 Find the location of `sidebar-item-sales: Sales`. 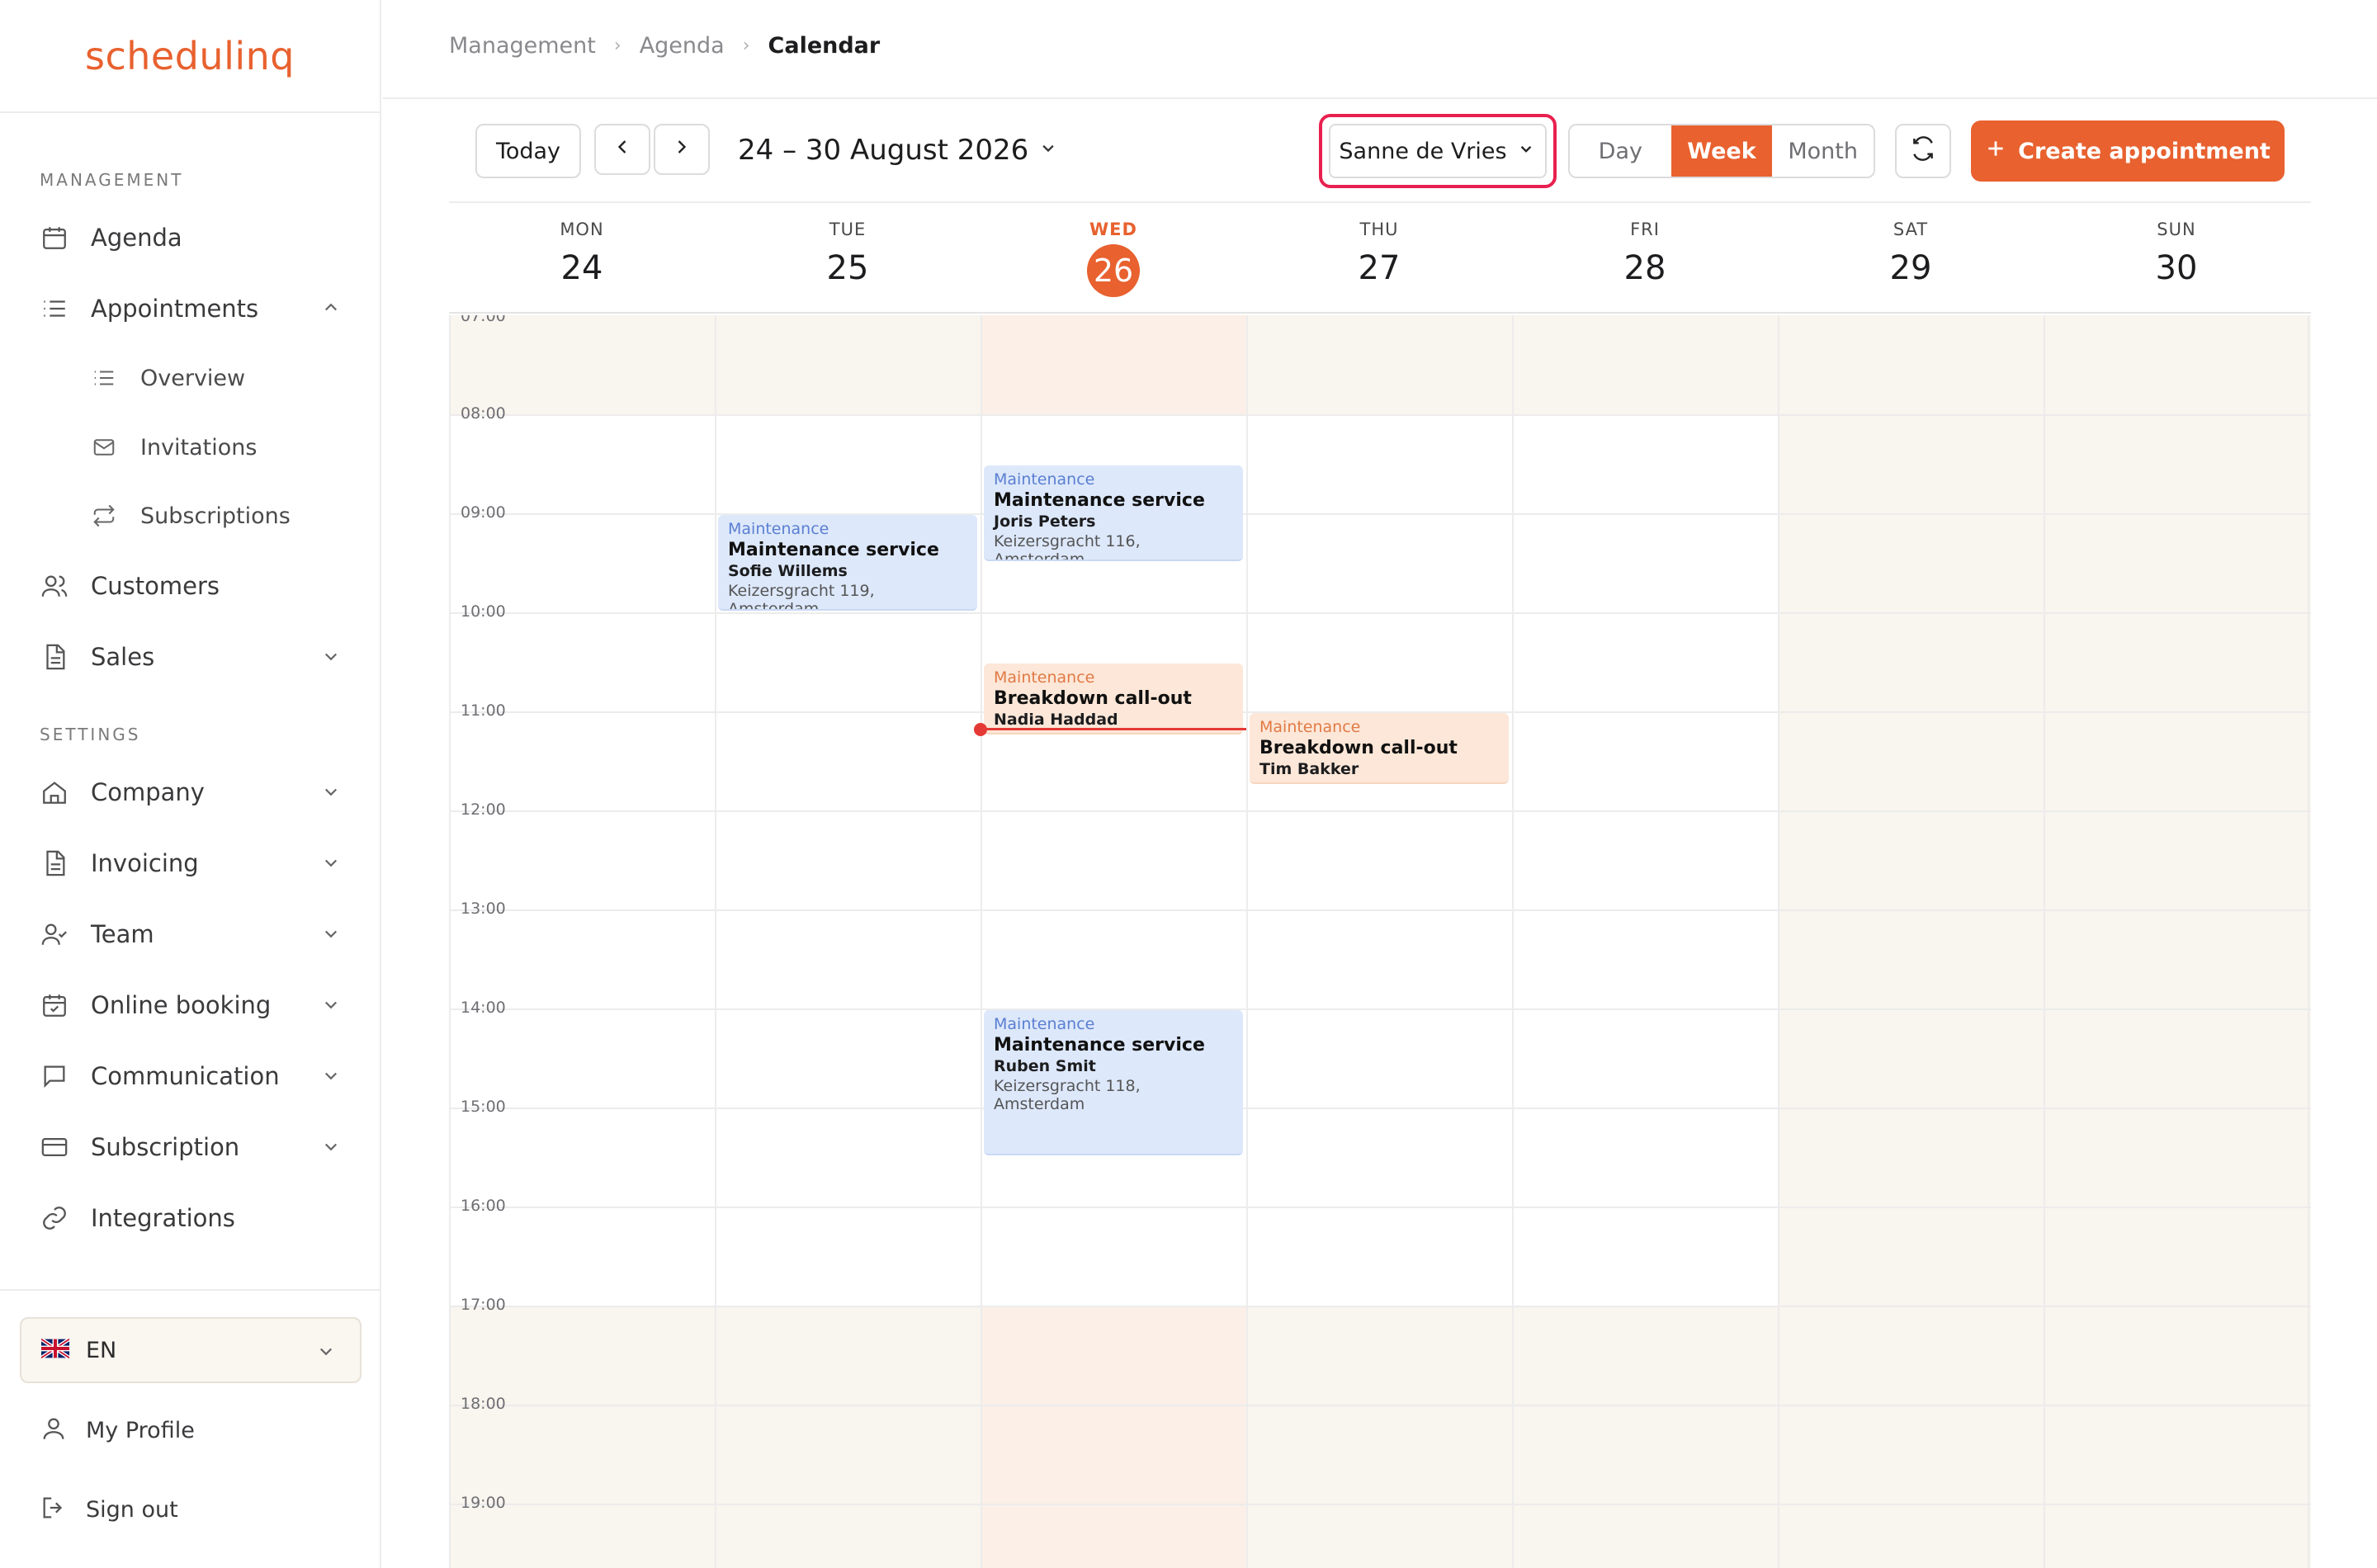

sidebar-item-sales: Sales is located at coordinates (192, 657).